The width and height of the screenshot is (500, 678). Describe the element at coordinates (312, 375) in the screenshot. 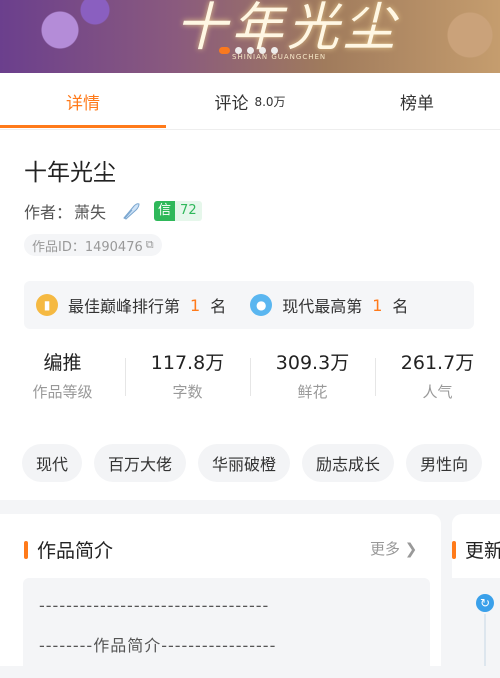

I see `stat-flowers: 309.3万 鲜花` at that location.